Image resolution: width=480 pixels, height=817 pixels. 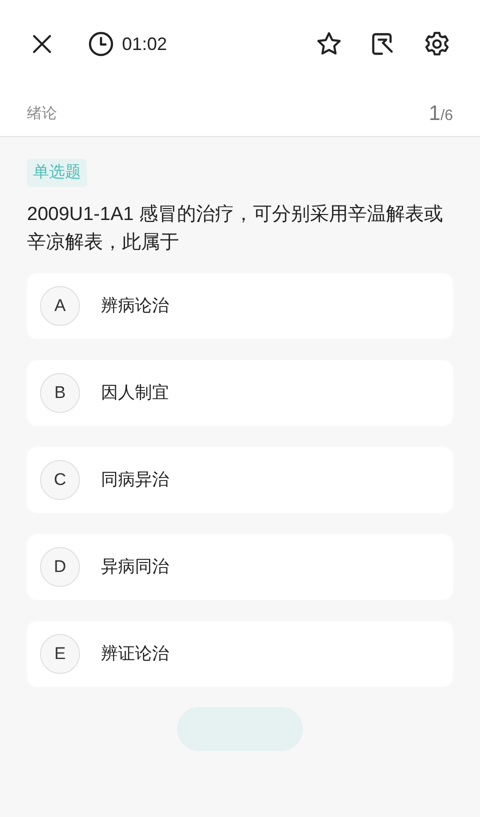 I want to click on option-letter: D, so click(x=60, y=567).